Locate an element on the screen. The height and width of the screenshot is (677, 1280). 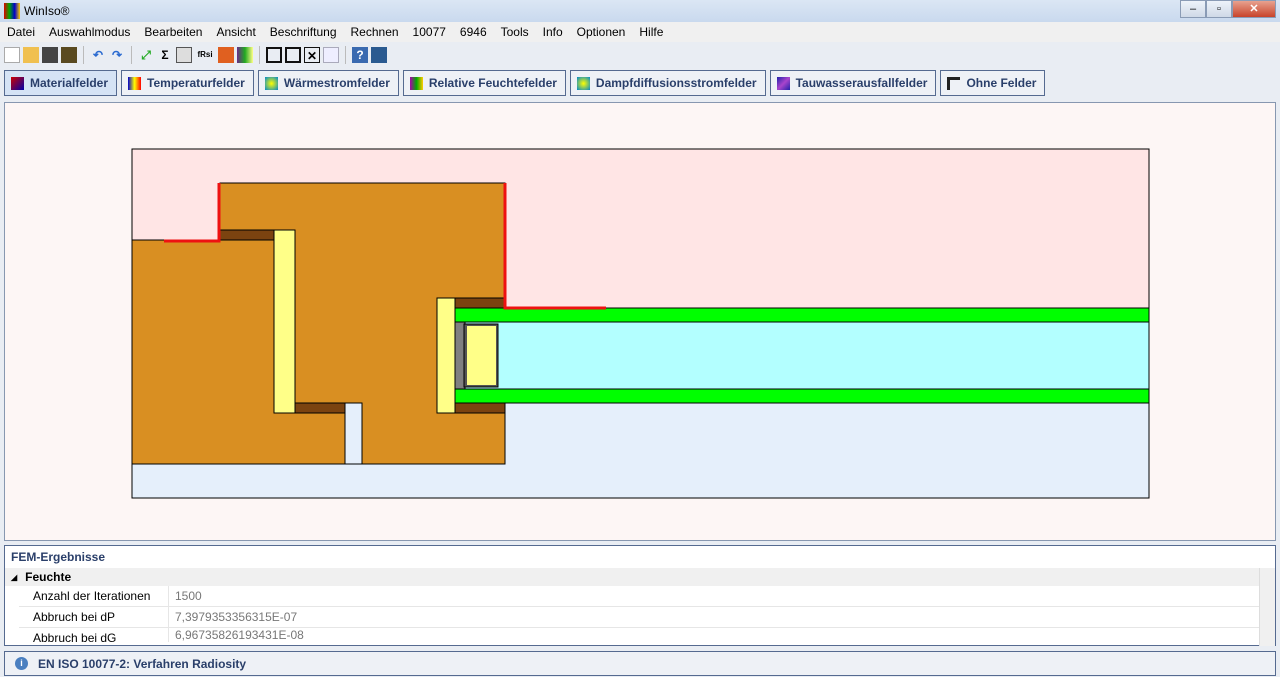
toolbar: ↶ ↷ ⤢ Σ fRsi ✕ ? is located at coordinates (195, 55).